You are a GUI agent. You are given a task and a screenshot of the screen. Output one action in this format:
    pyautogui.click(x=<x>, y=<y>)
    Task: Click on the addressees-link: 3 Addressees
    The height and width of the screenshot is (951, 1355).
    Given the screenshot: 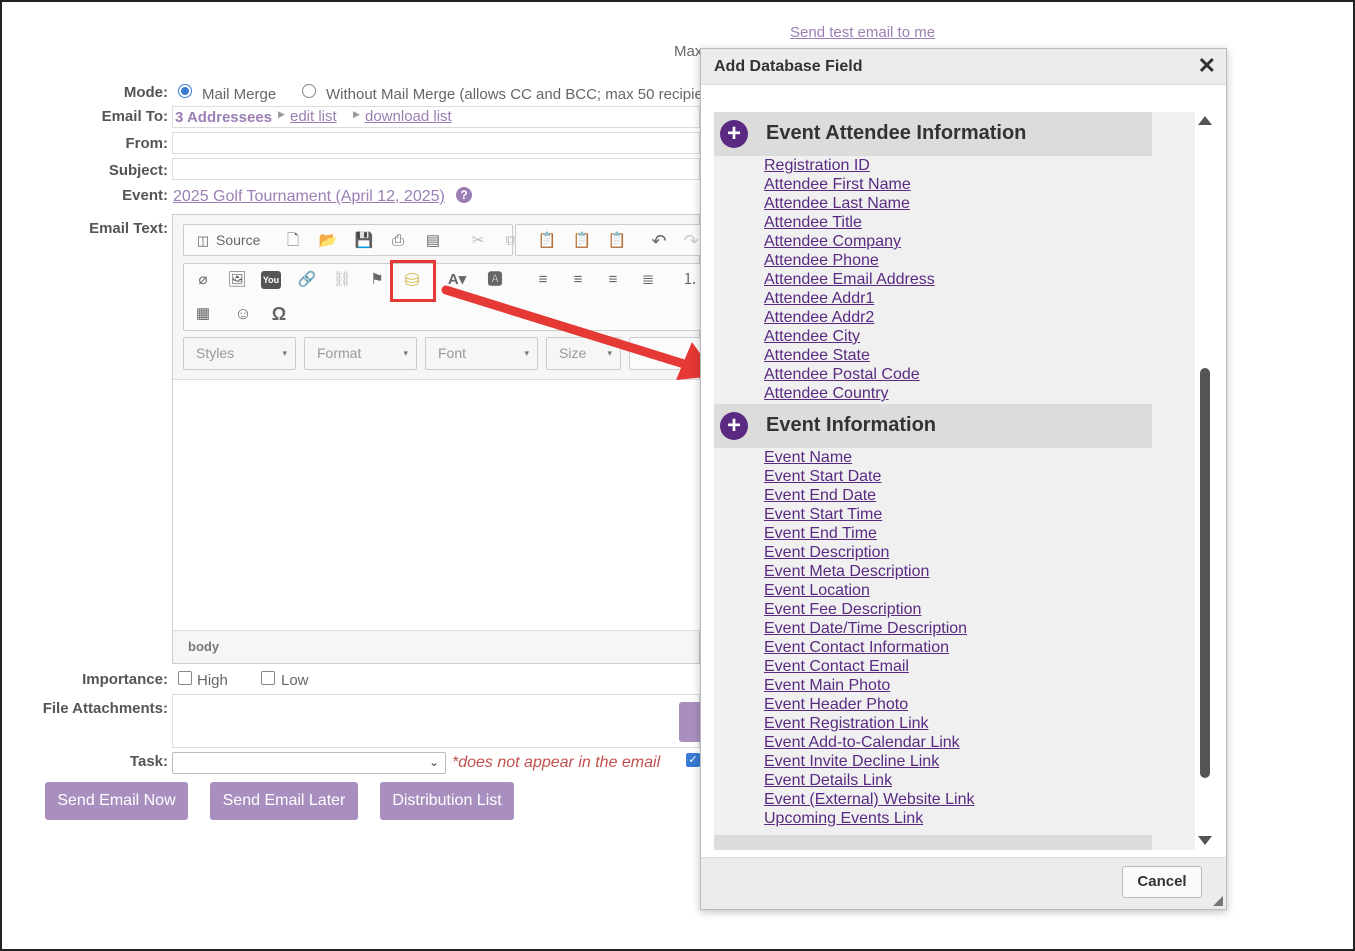 What is the action you would take?
    pyautogui.click(x=223, y=117)
    